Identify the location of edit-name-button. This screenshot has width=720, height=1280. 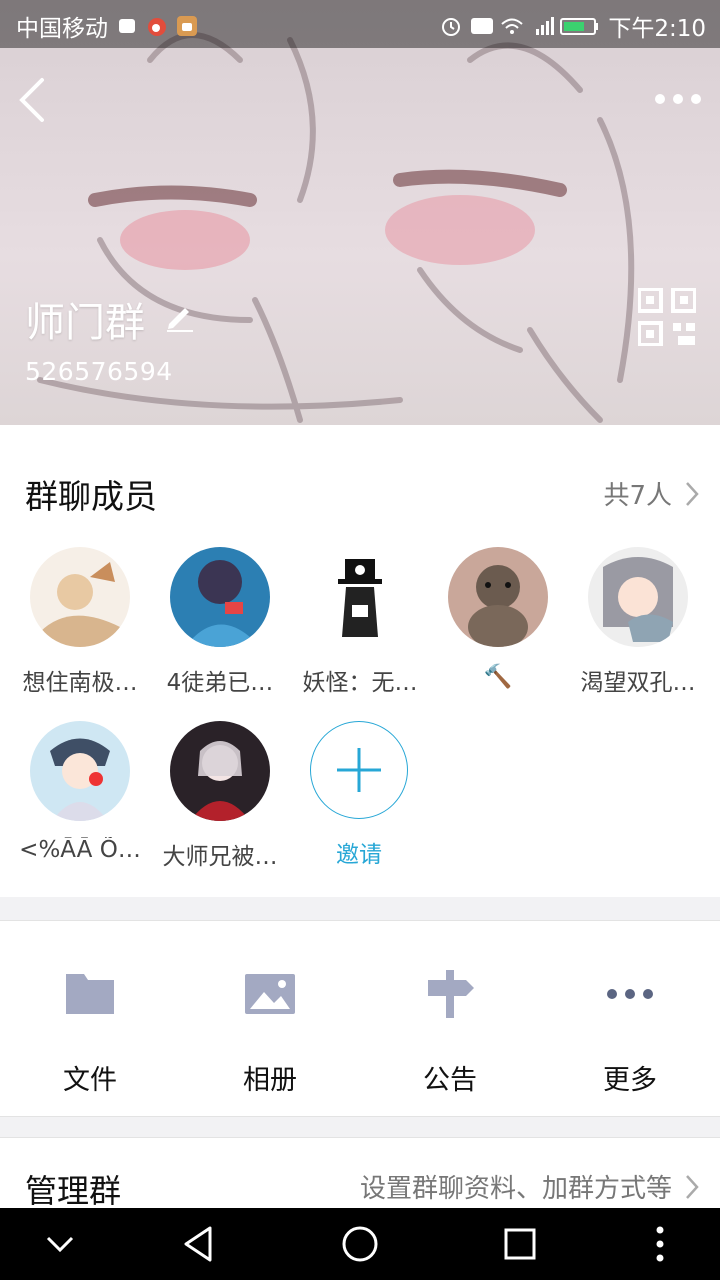
(179, 319).